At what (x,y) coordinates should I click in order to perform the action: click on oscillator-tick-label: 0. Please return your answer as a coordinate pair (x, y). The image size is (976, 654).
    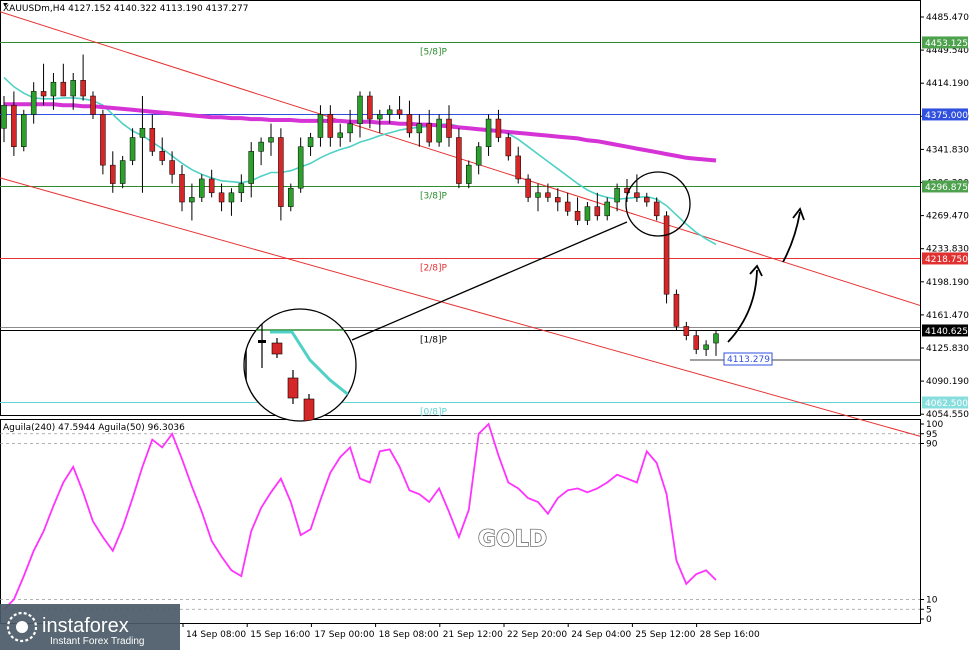
    Looking at the image, I should click on (929, 620).